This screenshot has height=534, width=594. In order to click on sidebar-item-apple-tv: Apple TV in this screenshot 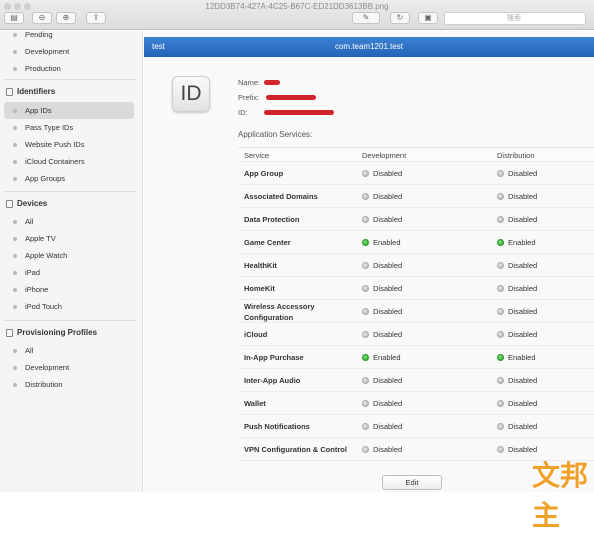, I will do `click(69, 238)`.